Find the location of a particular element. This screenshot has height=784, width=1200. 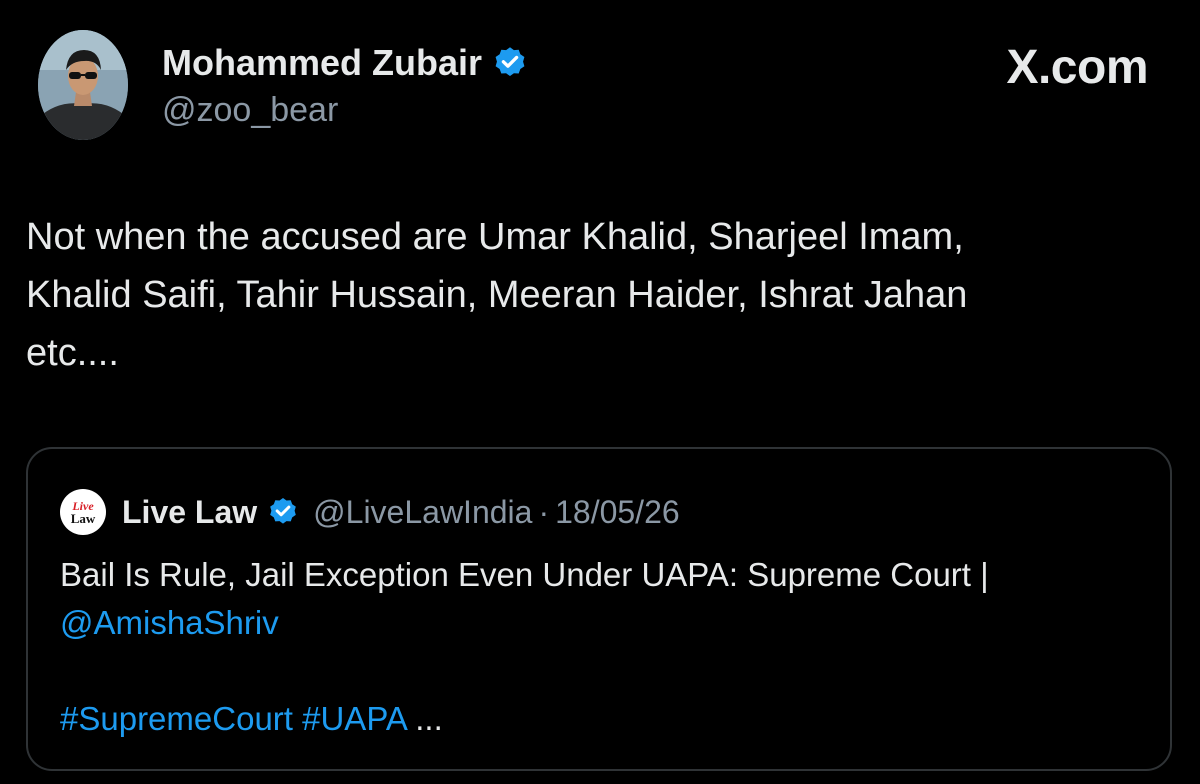

author-display-name: Mohammed Zubair is located at coordinates (345, 63).